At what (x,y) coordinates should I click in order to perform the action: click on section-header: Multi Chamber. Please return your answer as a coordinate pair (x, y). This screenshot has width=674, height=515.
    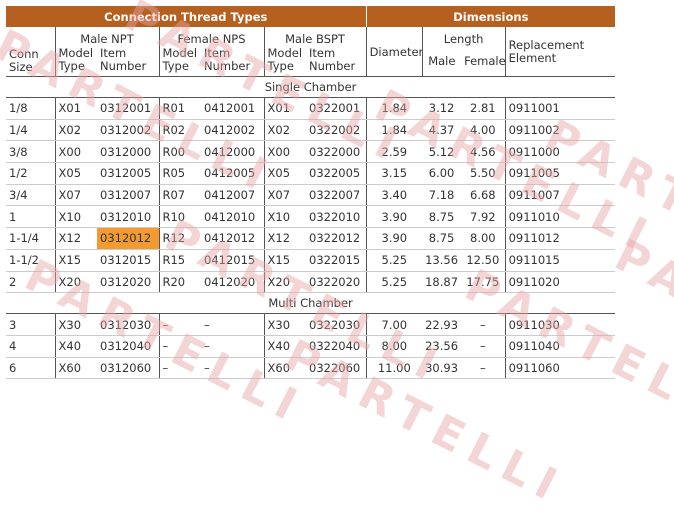
    Looking at the image, I should click on (311, 303).